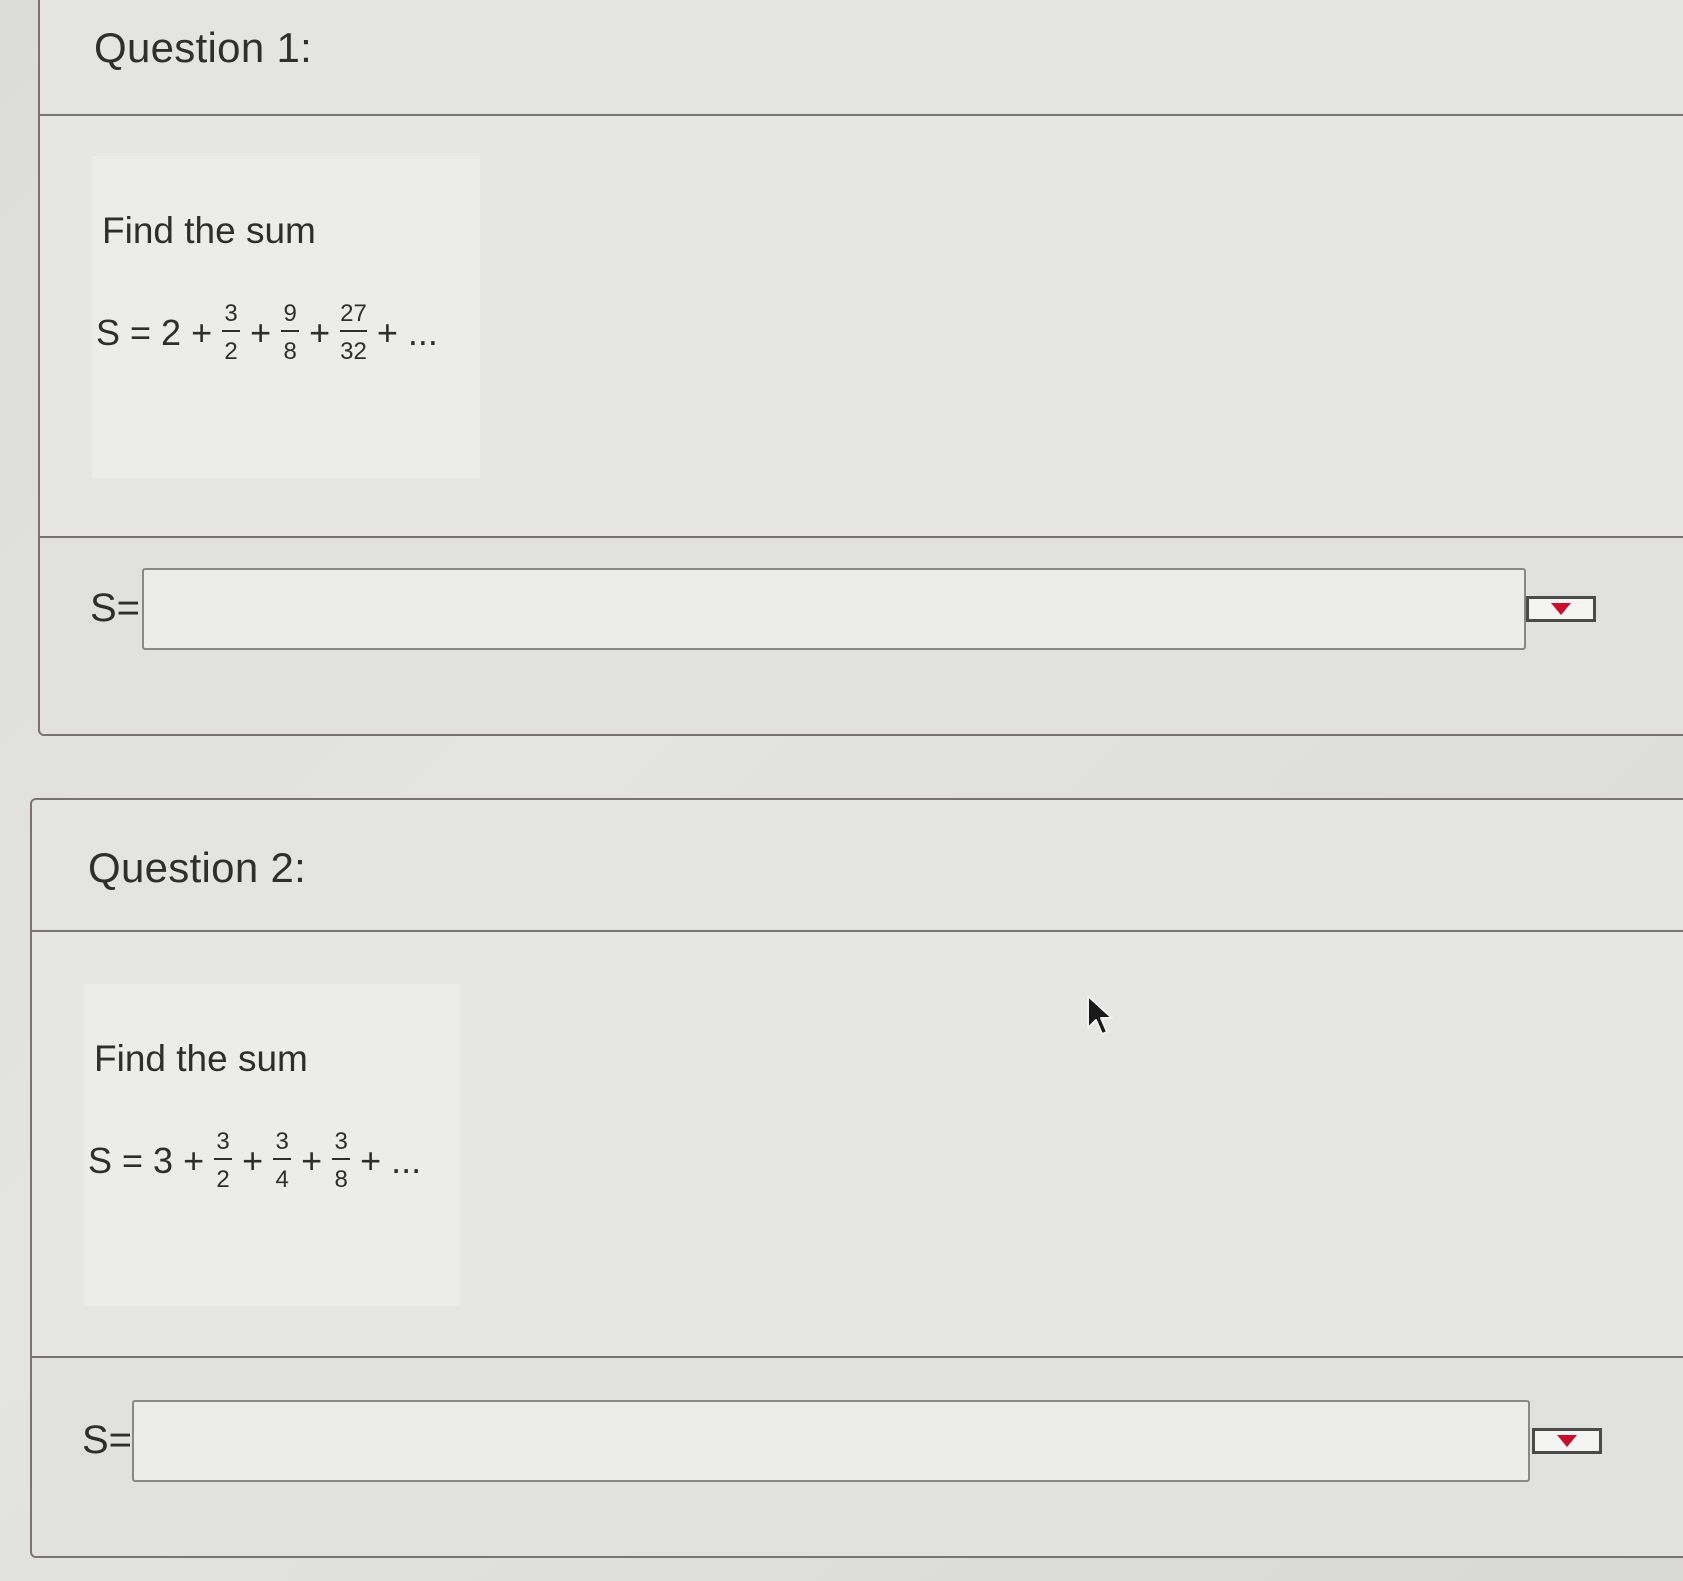  What do you see at coordinates (353, 333) in the screenshot?
I see `fraction-term: 27 32` at bounding box center [353, 333].